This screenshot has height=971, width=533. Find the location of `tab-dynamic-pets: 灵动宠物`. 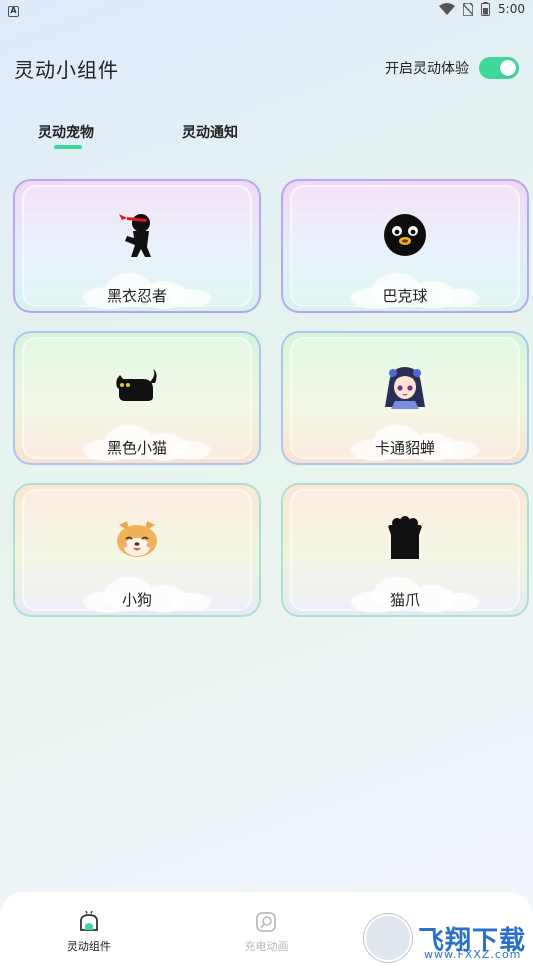

tab-dynamic-pets: 灵动宠物 is located at coordinates (66, 135).